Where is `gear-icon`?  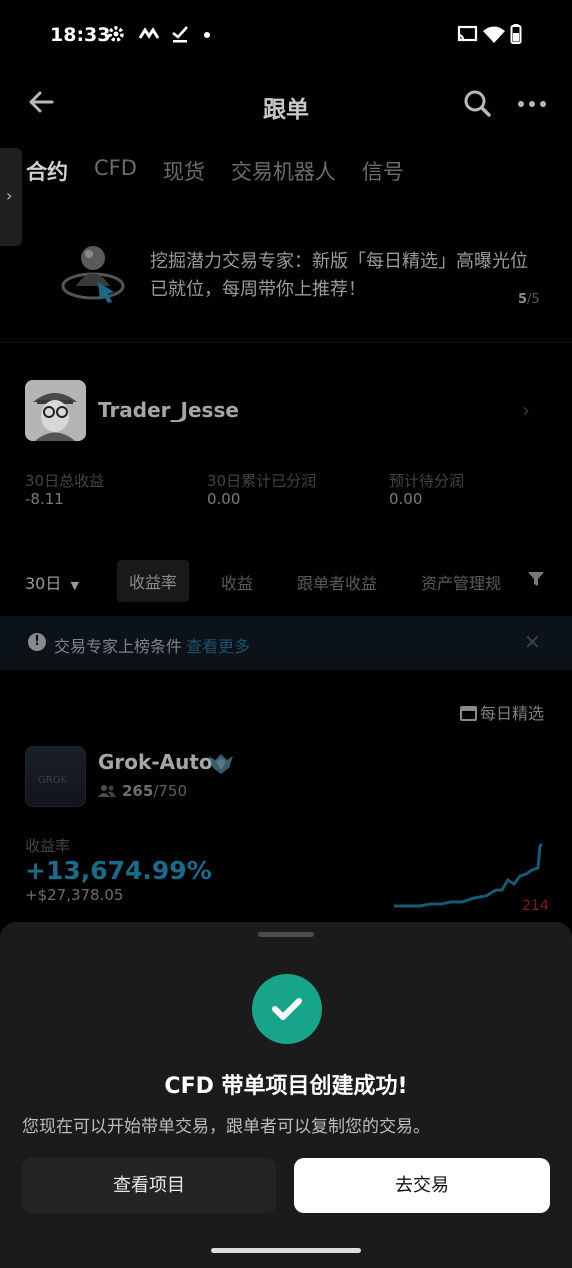 gear-icon is located at coordinates (116, 36).